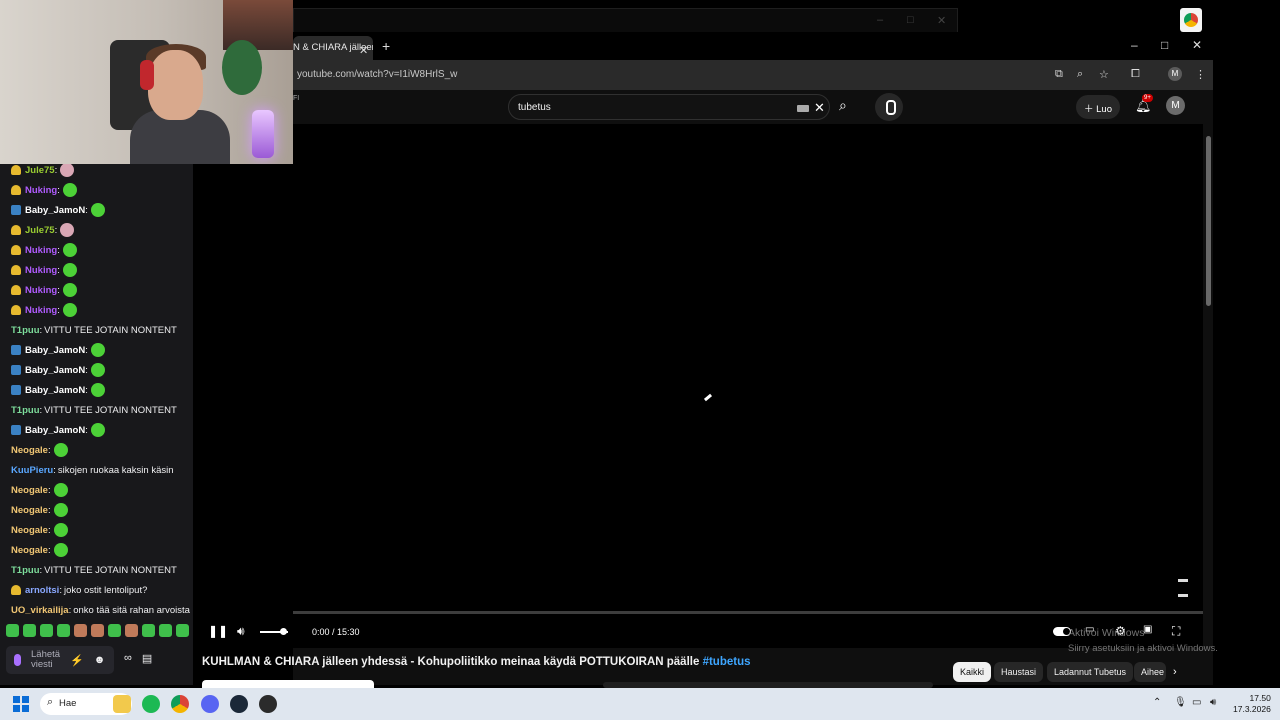 The image size is (1280, 720). I want to click on chat-username: KuuPieru, so click(32, 470).